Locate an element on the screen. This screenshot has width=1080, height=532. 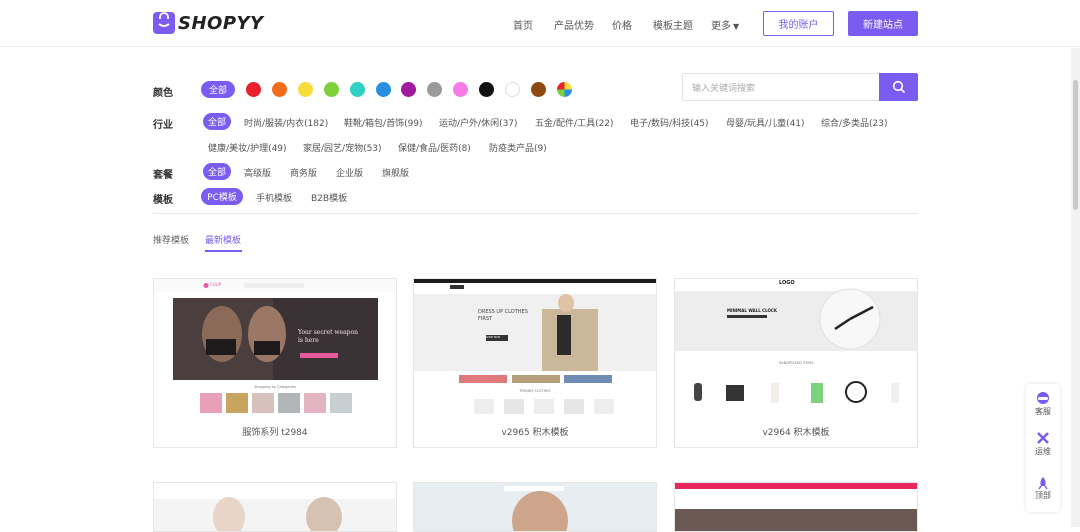
tab-recommended: 推荐模板 is located at coordinates (171, 239).